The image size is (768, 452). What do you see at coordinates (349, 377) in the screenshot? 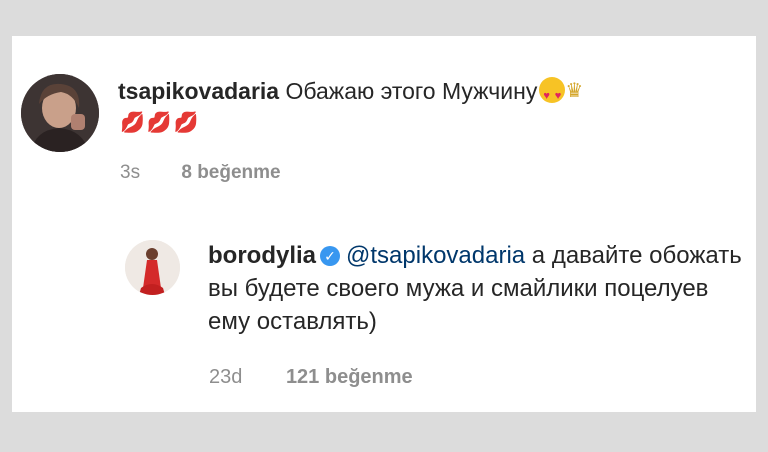
I see `comment-2-likes: 121 beğenme` at bounding box center [349, 377].